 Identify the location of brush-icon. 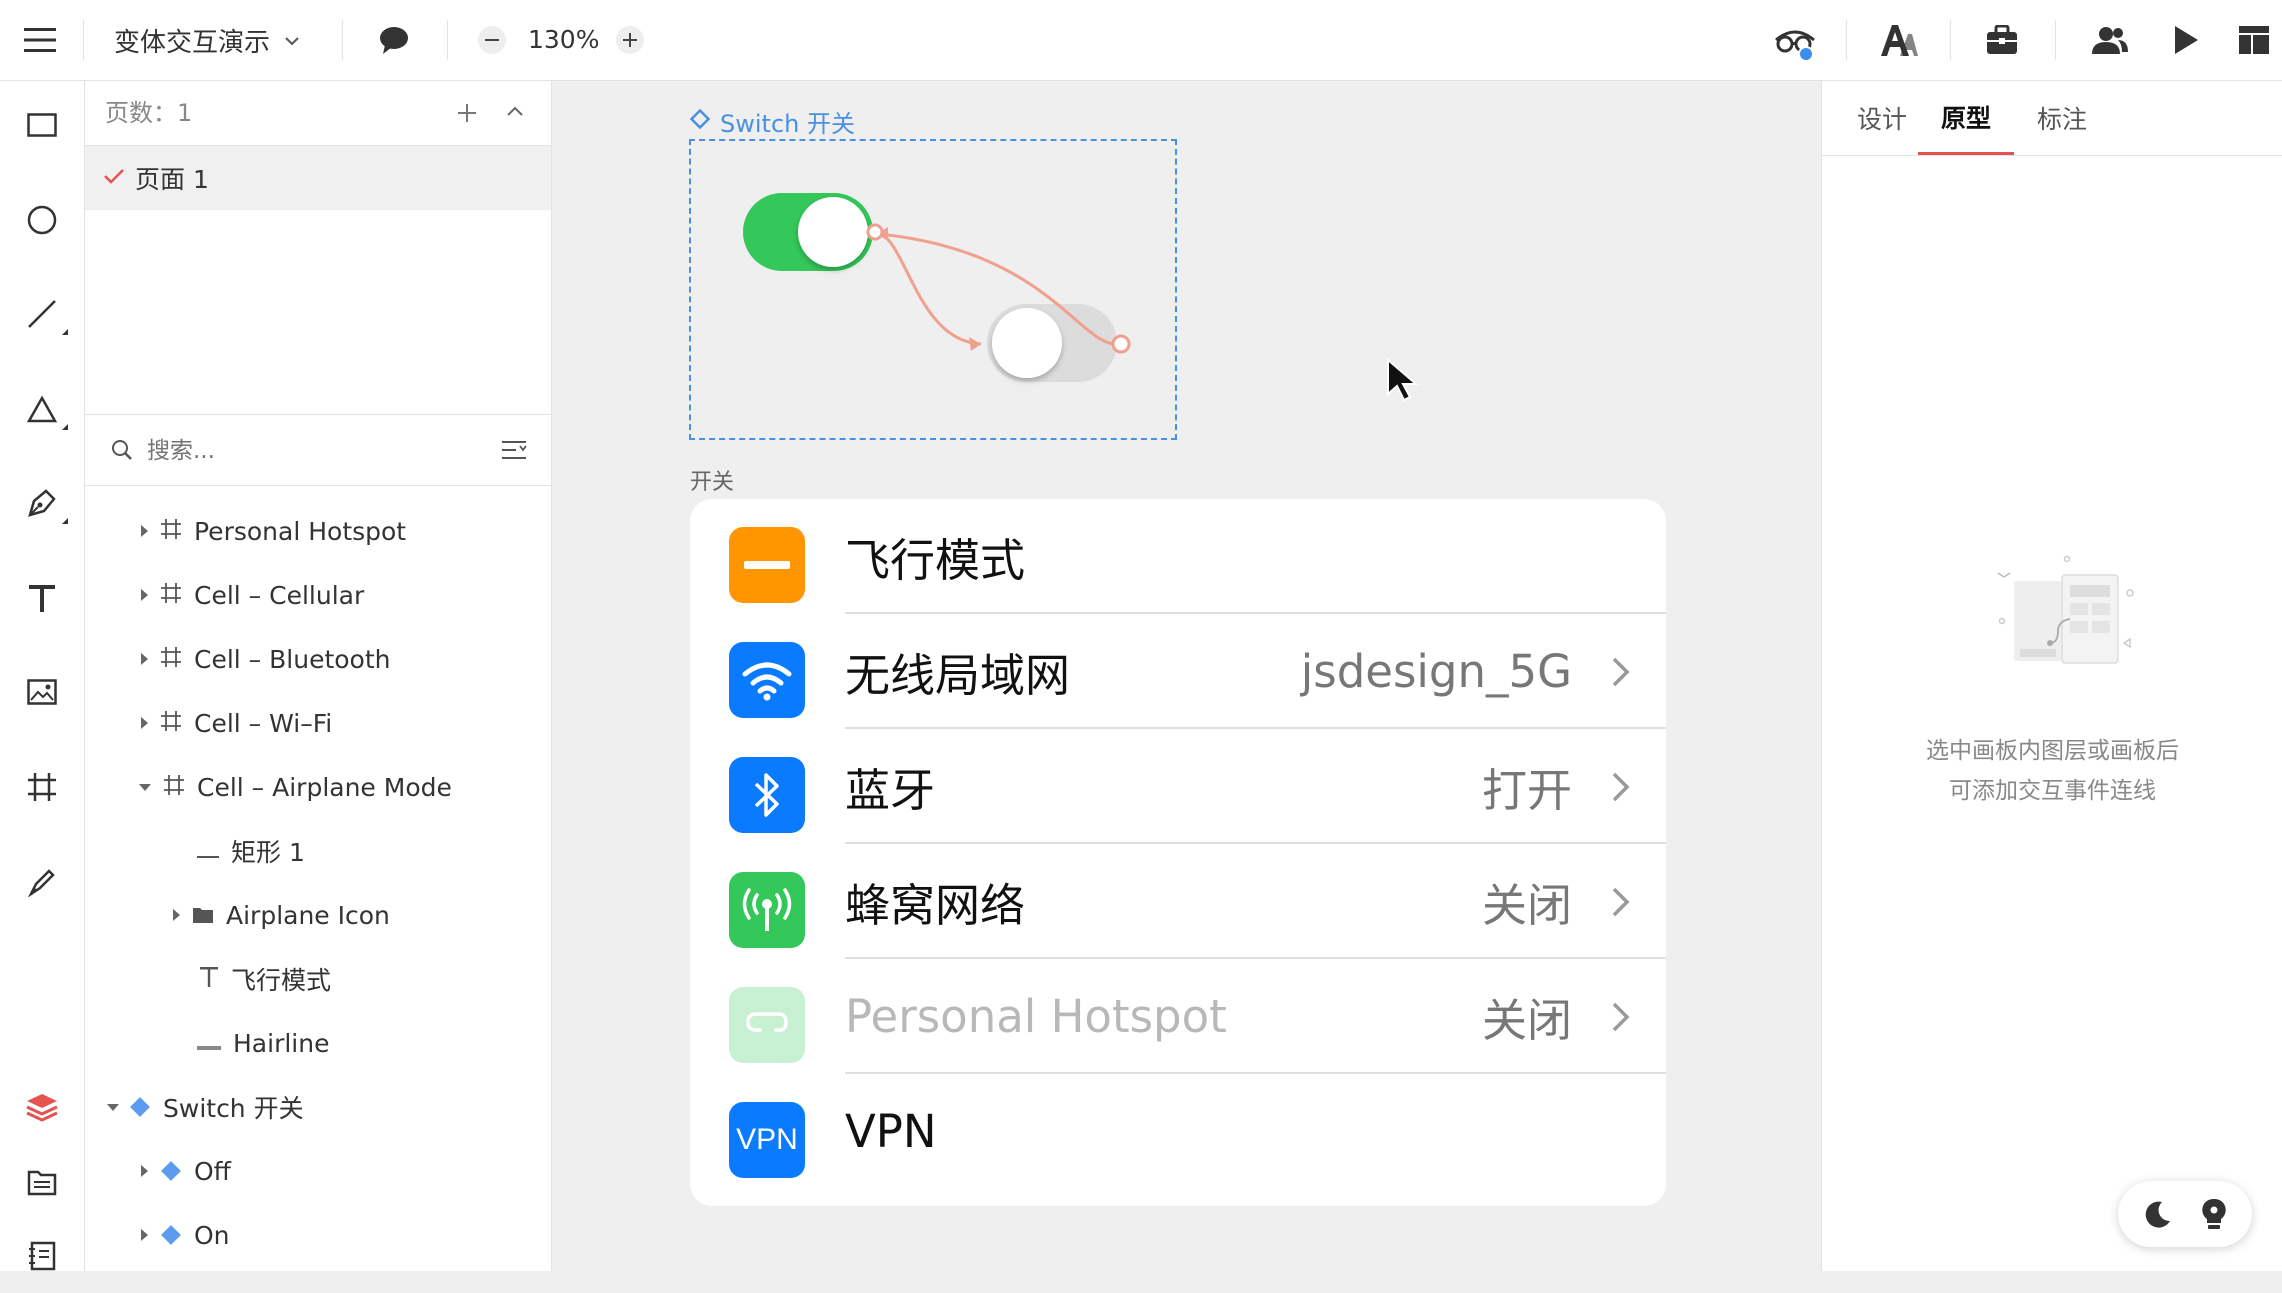
(42, 884).